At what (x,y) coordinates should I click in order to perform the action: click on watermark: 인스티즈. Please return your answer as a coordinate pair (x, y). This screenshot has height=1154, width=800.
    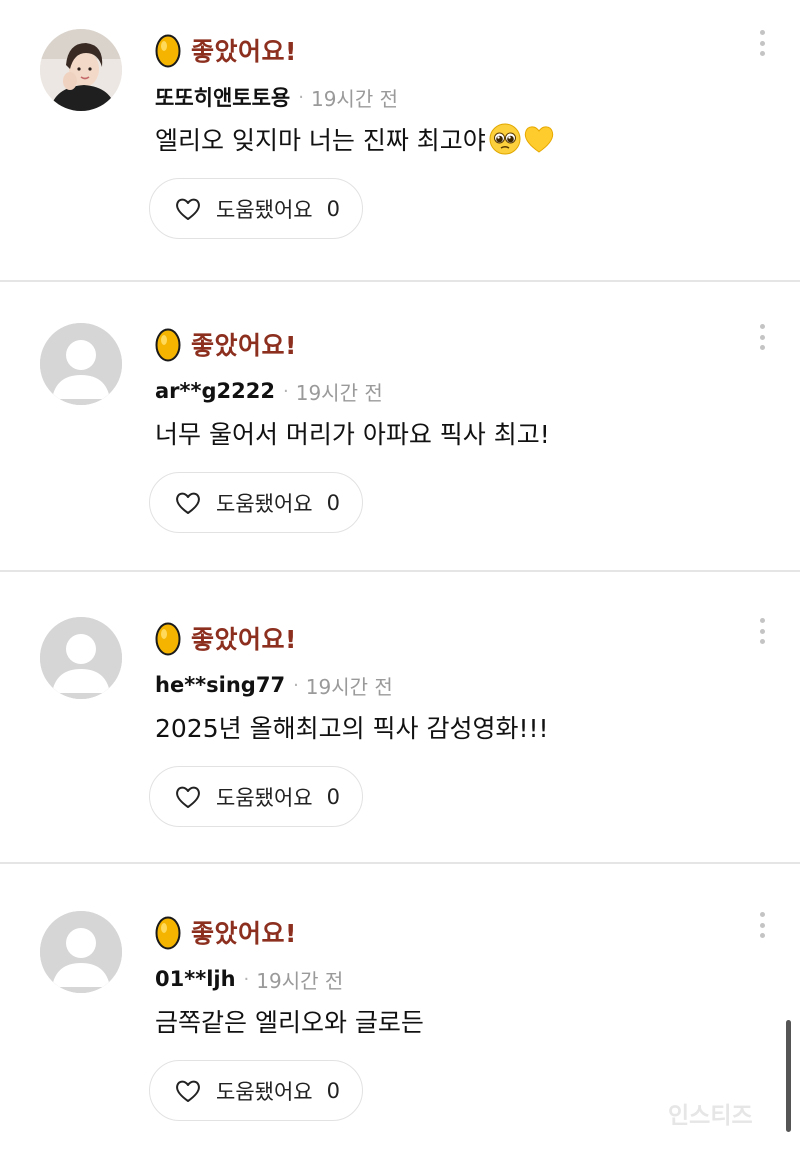
    Looking at the image, I should click on (710, 1116).